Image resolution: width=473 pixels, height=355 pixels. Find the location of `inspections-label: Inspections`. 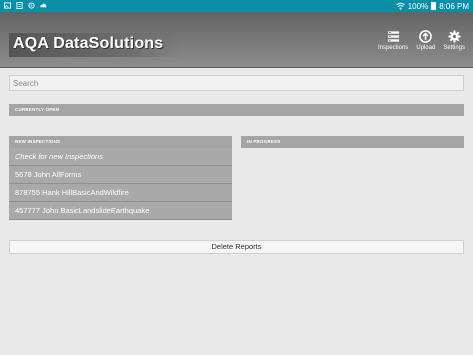

inspections-label: Inspections is located at coordinates (393, 48).